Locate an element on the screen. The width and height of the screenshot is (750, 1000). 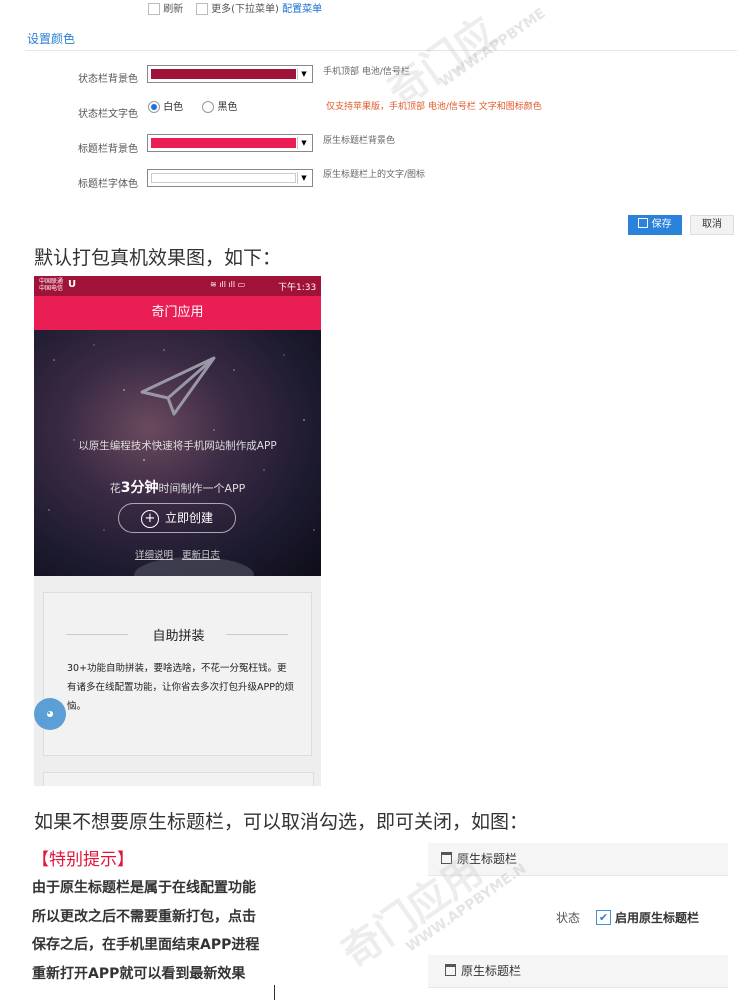
top-options: 刷新 更多(下拉菜单) 配置菜单 is located at coordinates (235, 7).